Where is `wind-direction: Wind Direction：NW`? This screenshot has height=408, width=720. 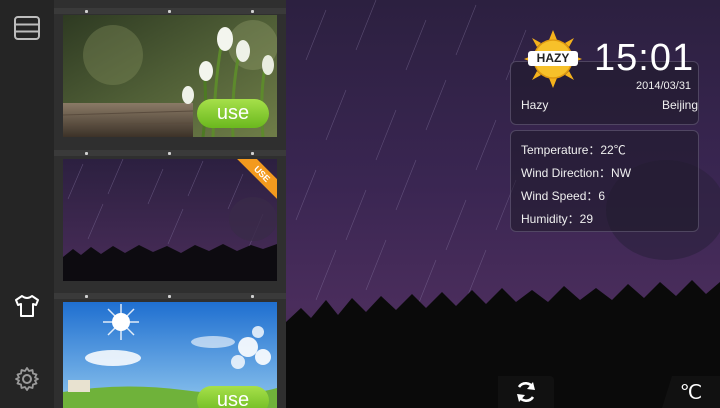 wind-direction: Wind Direction：NW is located at coordinates (576, 173).